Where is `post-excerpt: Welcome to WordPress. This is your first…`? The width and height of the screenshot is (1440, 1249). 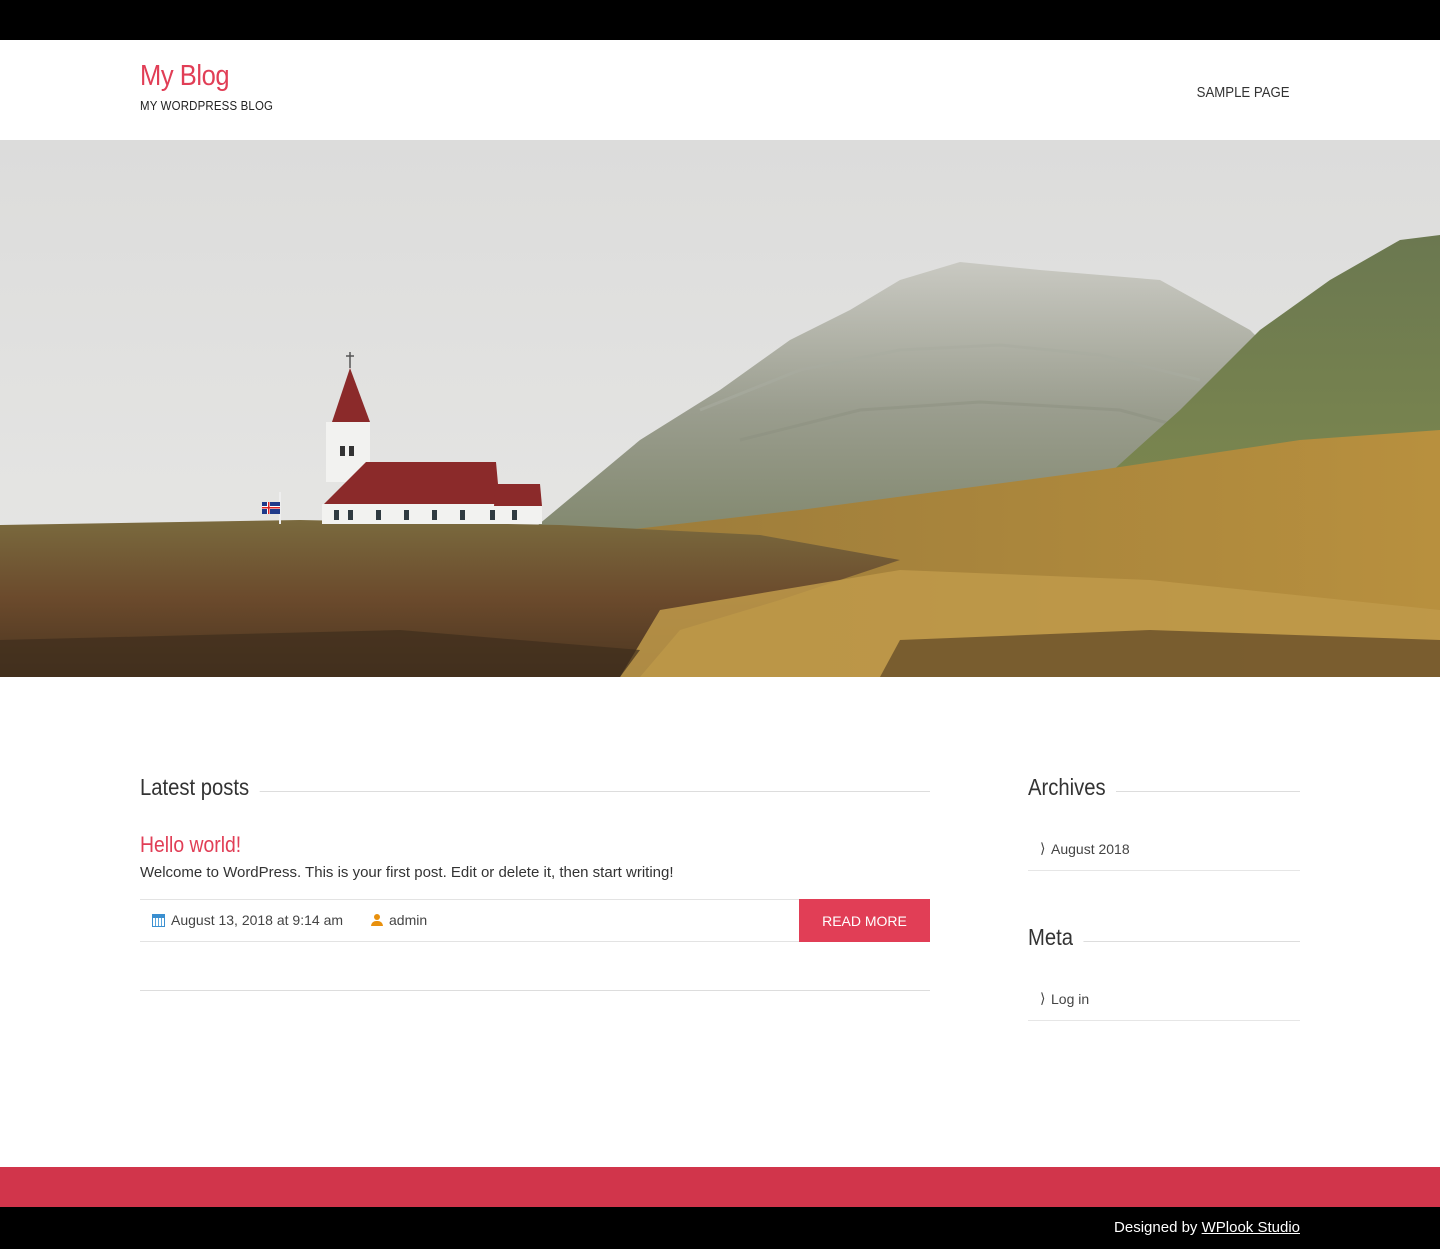
post-excerpt: Welcome to WordPress. This is your first… is located at coordinates (407, 872).